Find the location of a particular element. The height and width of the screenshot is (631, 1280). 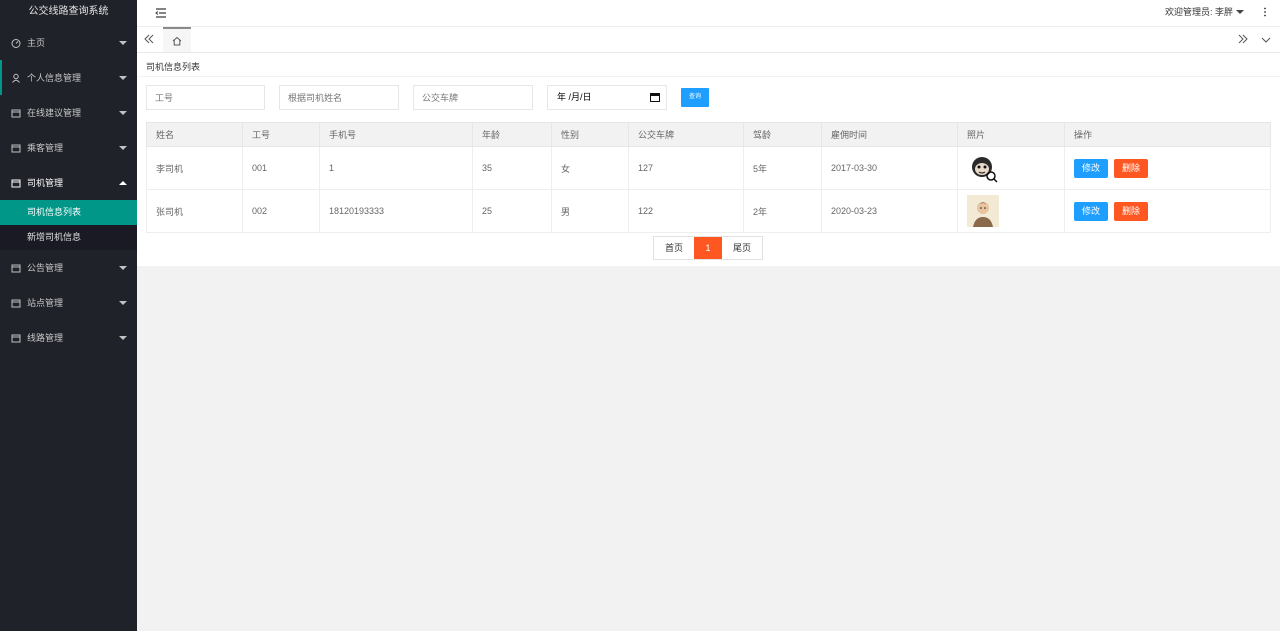

cell-driving-years: 2年 is located at coordinates (782, 211).